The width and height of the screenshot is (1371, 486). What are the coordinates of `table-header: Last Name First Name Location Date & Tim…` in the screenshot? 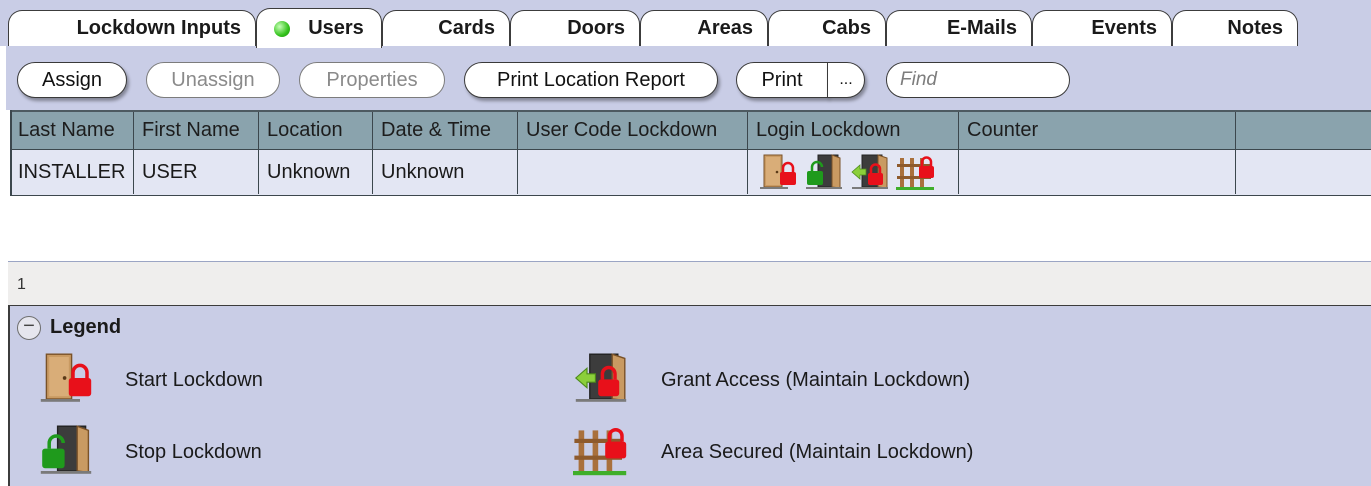 It's located at (690, 130).